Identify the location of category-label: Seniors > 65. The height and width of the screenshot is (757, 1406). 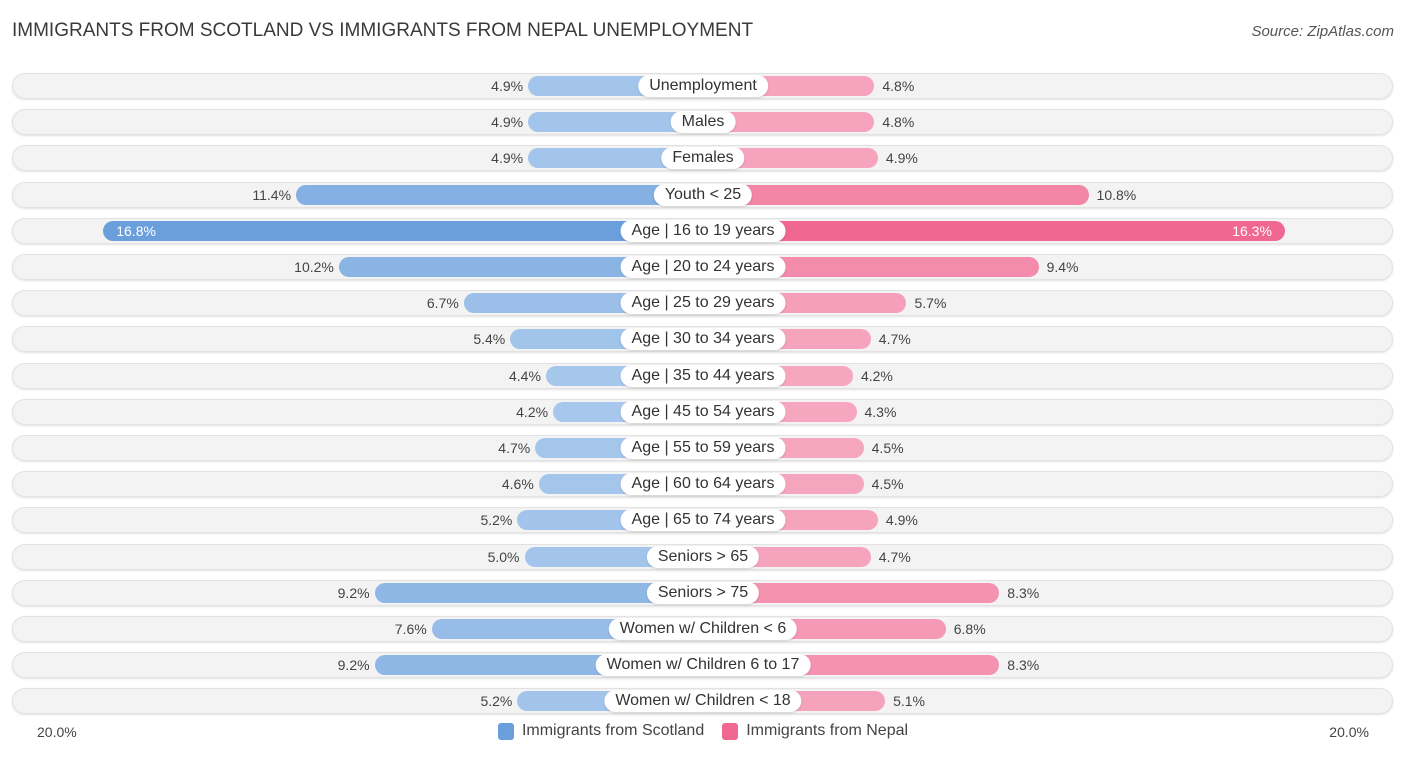
(703, 556).